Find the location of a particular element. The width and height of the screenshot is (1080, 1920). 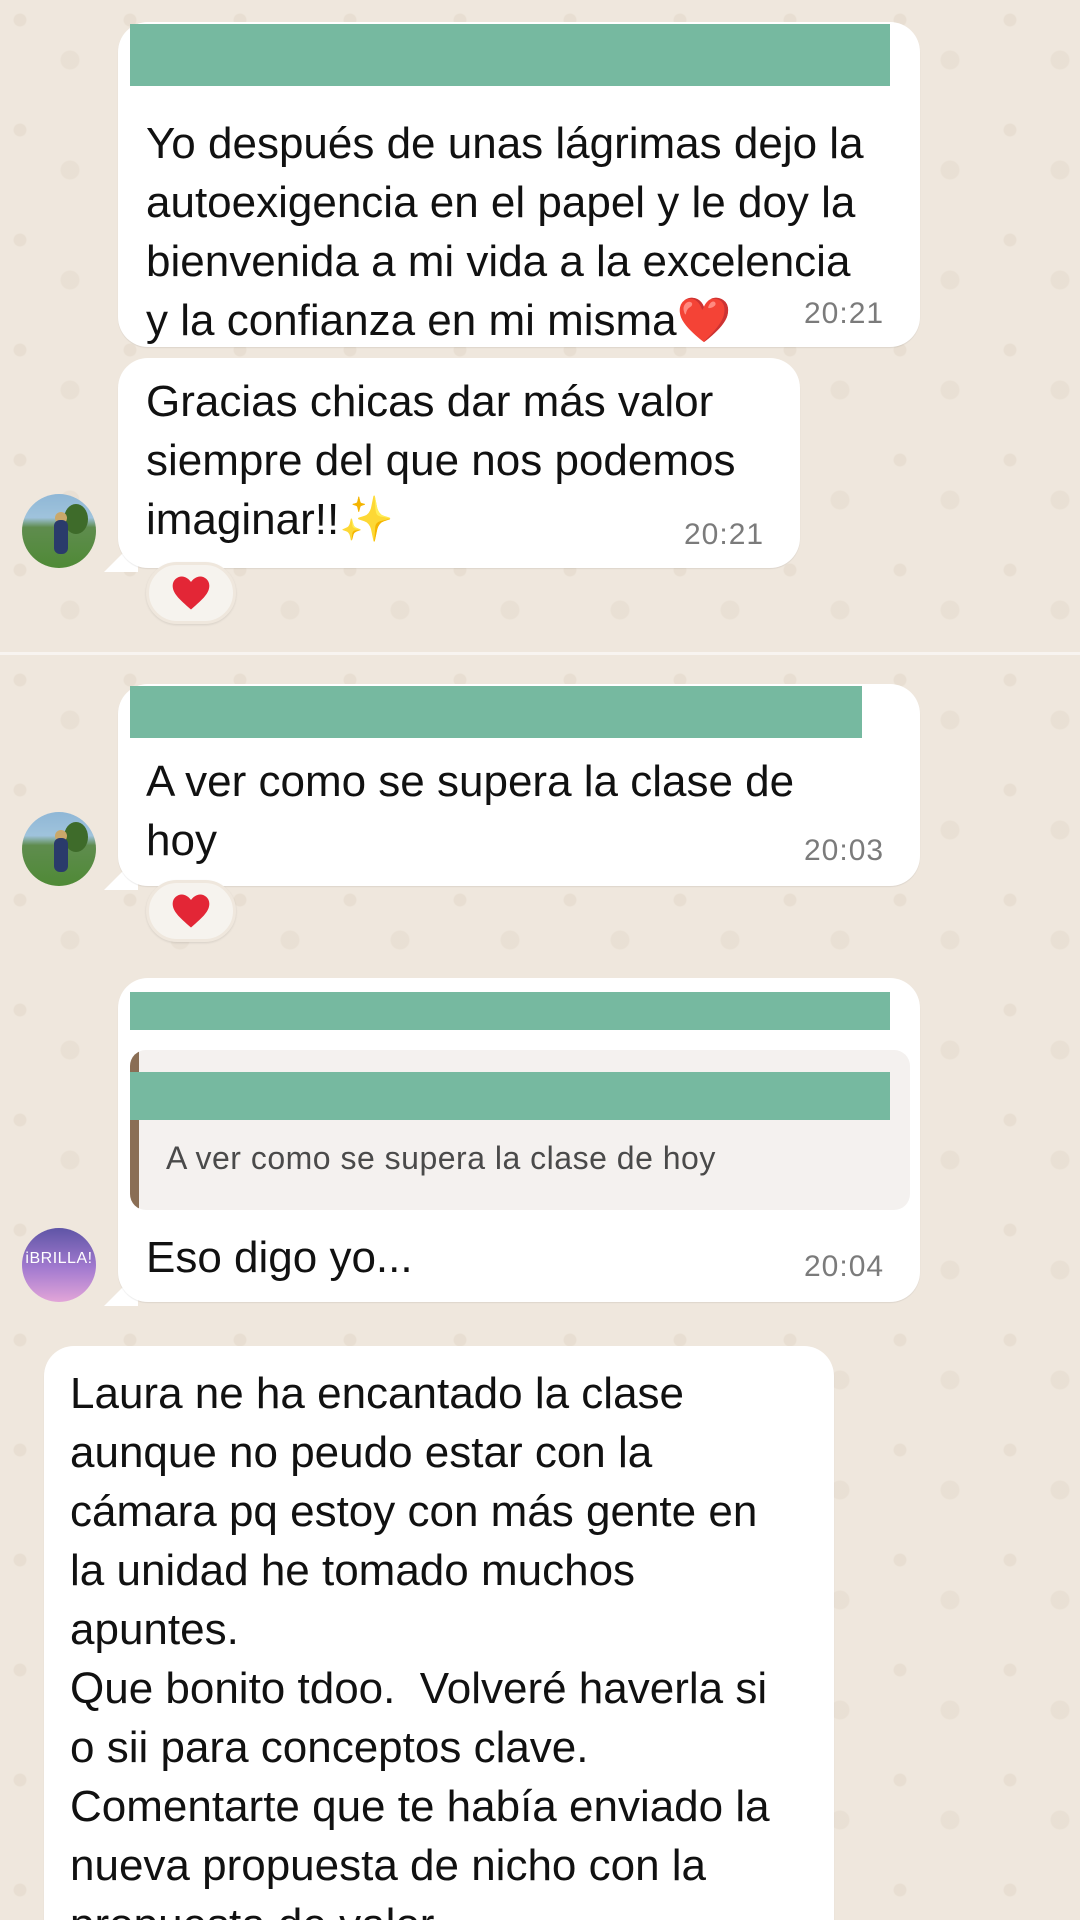

avatar-label: iBRILLA! is located at coordinates (59, 1258).